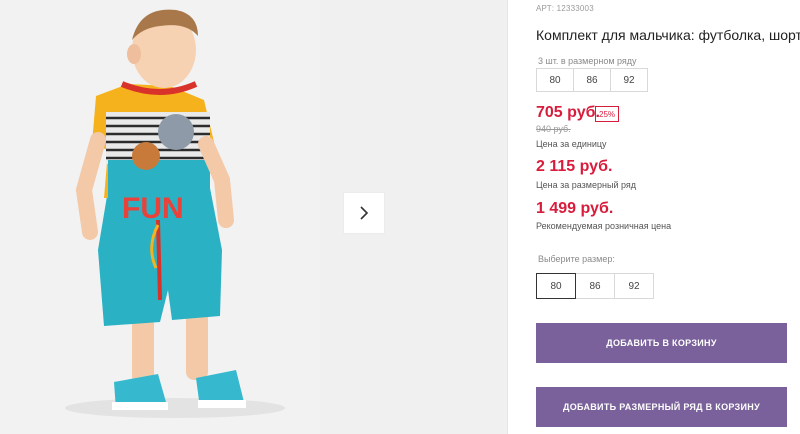  I want to click on article-number: АРТ: 12333003, so click(565, 8).